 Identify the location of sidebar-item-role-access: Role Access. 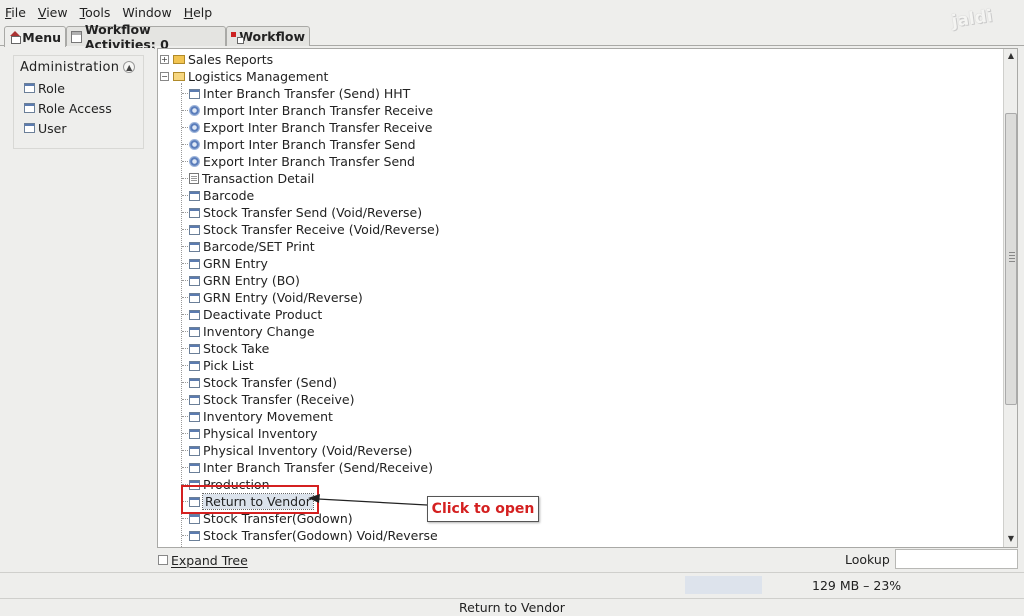
(78, 108).